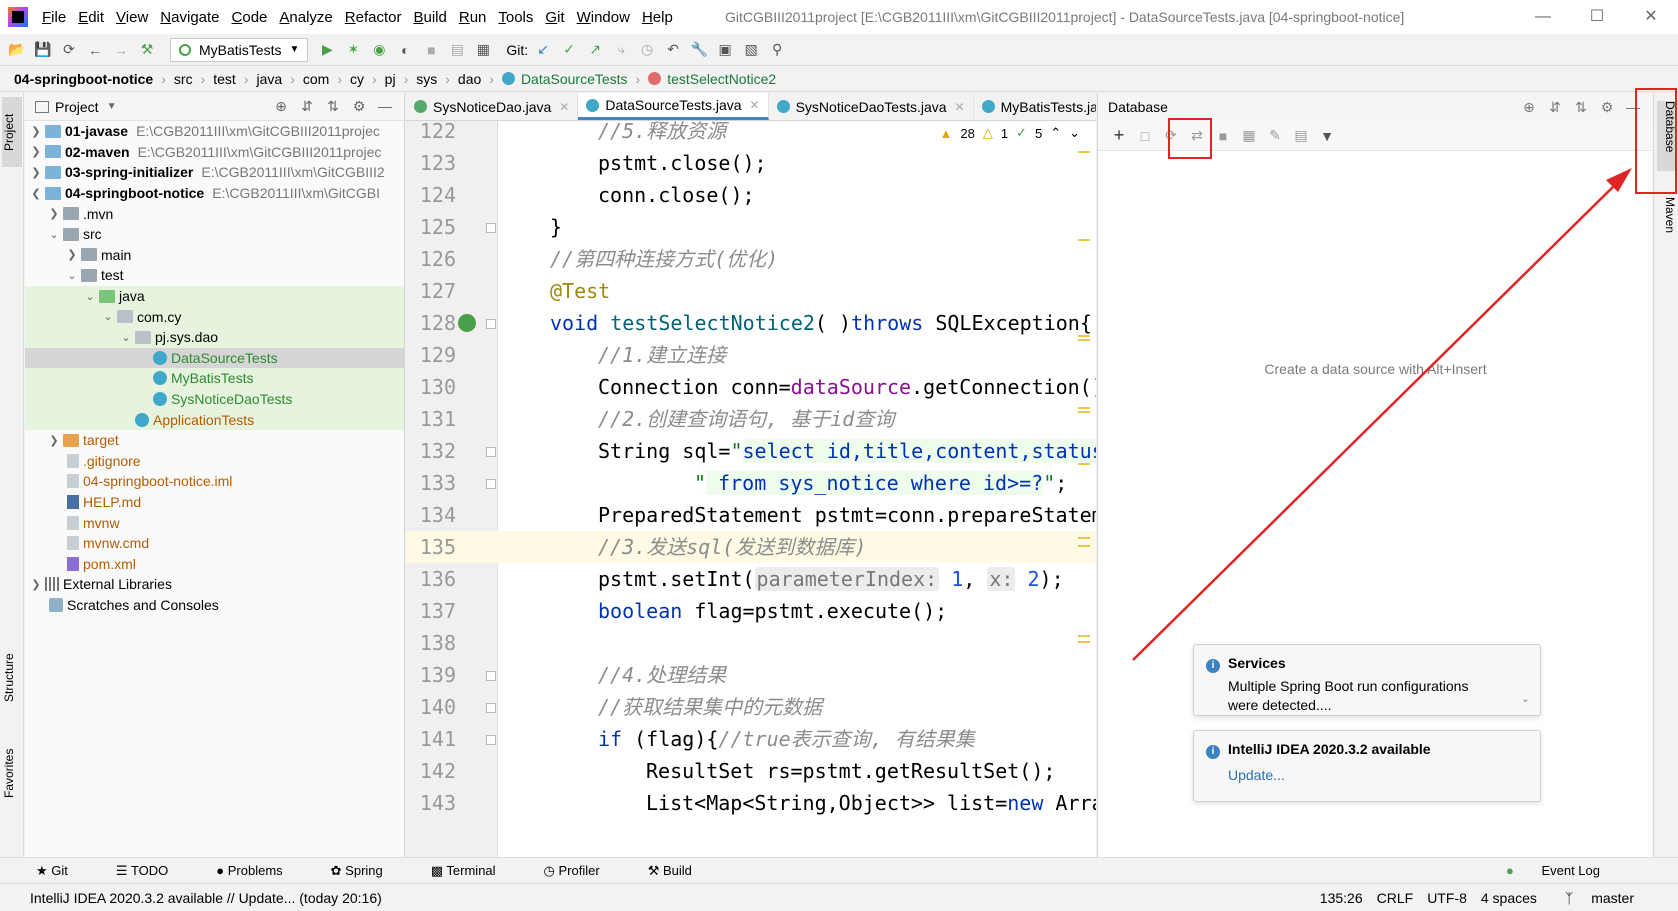 This screenshot has width=1678, height=911. What do you see at coordinates (584, 871) in the screenshot?
I see `profiler-tab: ◷ Profiler` at bounding box center [584, 871].